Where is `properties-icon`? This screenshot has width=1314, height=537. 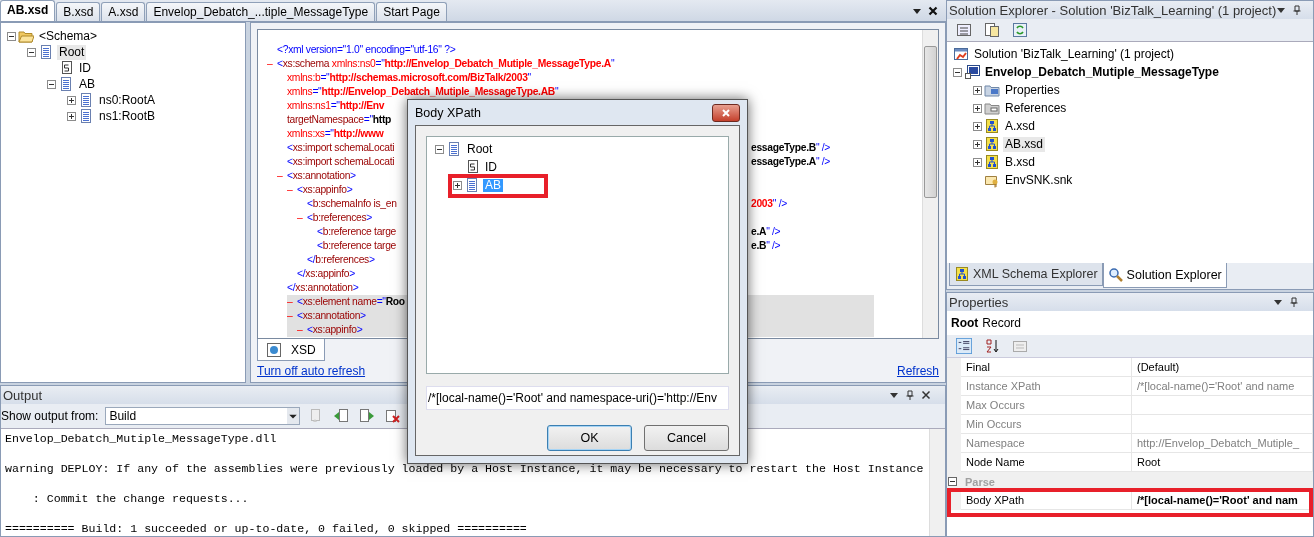 properties-icon is located at coordinates (964, 30).